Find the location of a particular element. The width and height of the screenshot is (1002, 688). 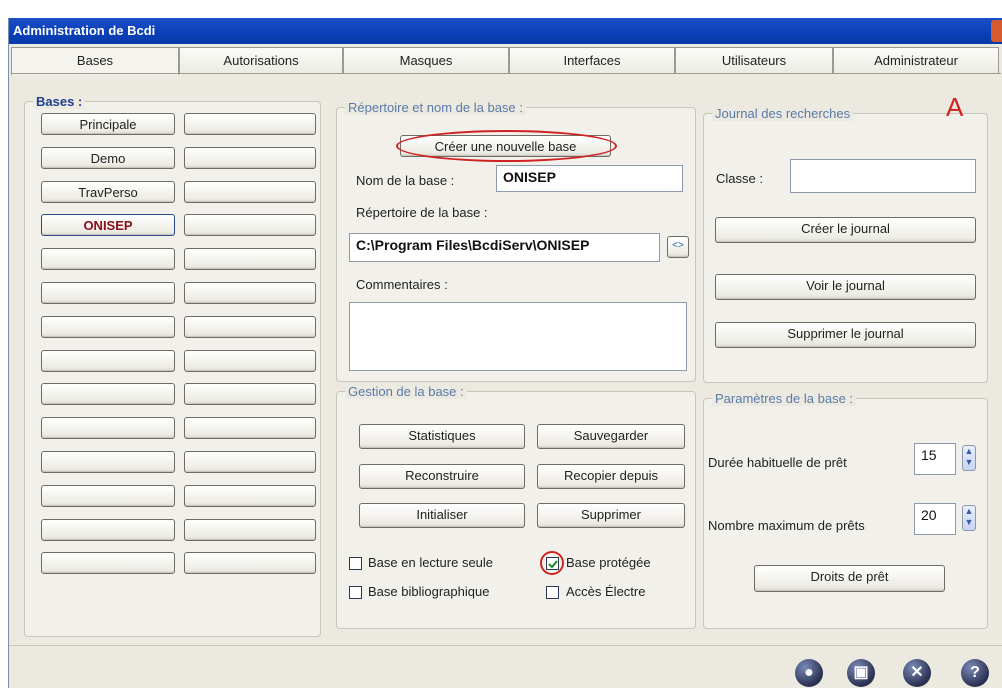

highlight-circle is located at coordinates (506, 146).